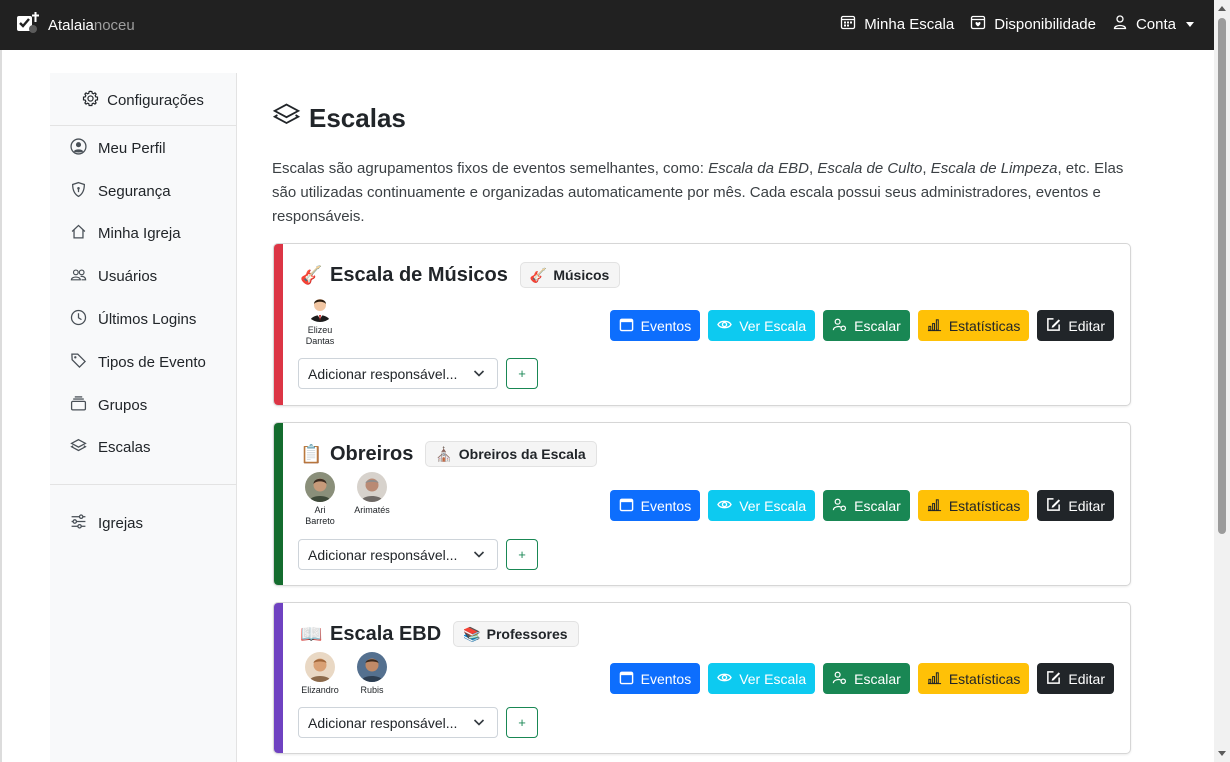  Describe the element at coordinates (320, 674) in the screenshot. I see `member-avatar: Elizandro` at that location.